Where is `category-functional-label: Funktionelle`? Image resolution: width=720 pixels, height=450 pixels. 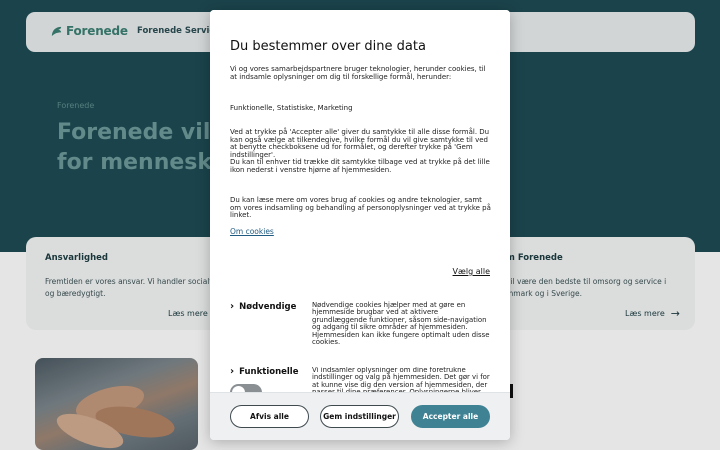 category-functional-label: Funktionelle is located at coordinates (269, 371).